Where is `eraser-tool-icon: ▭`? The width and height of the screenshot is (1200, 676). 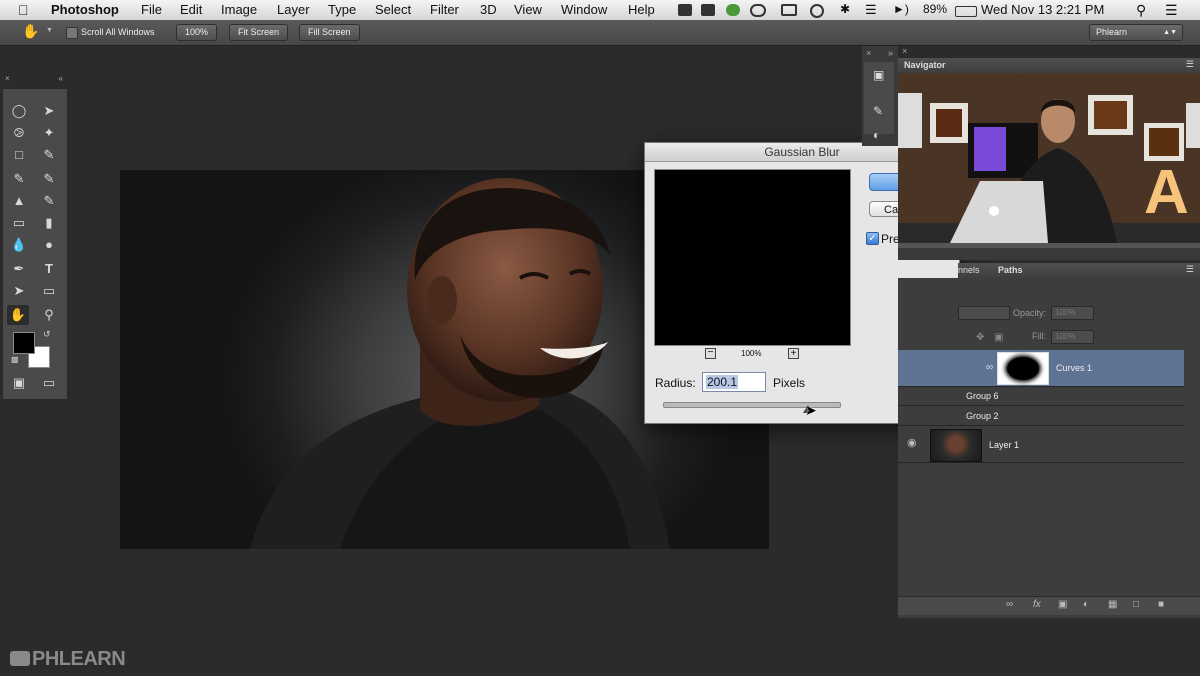 eraser-tool-icon: ▭ is located at coordinates (19, 223).